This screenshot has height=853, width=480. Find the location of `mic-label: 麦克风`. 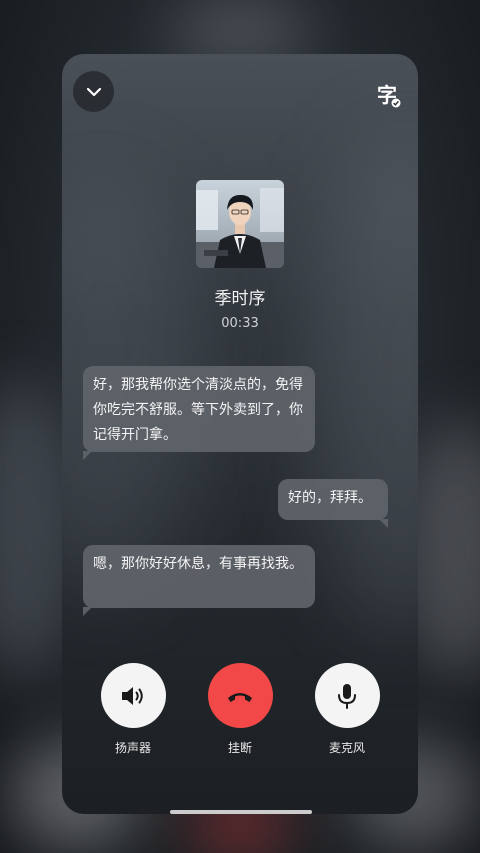

mic-label: 麦克风 is located at coordinates (346, 748).